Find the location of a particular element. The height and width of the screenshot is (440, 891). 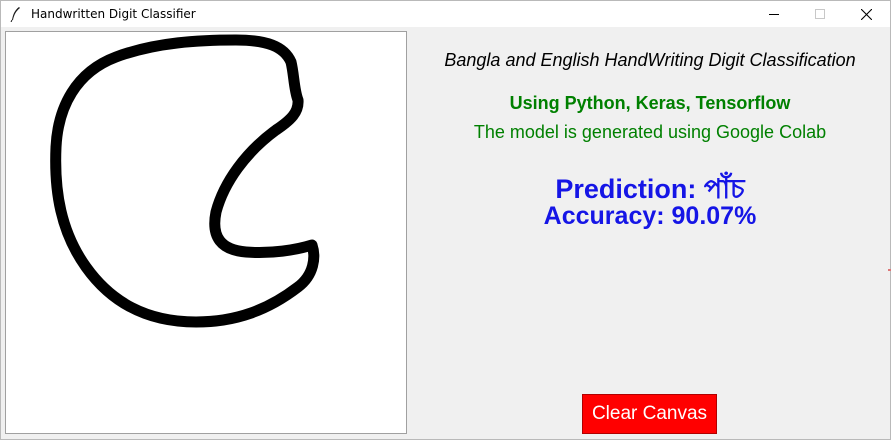

minimize-icon is located at coordinates (774, 14).